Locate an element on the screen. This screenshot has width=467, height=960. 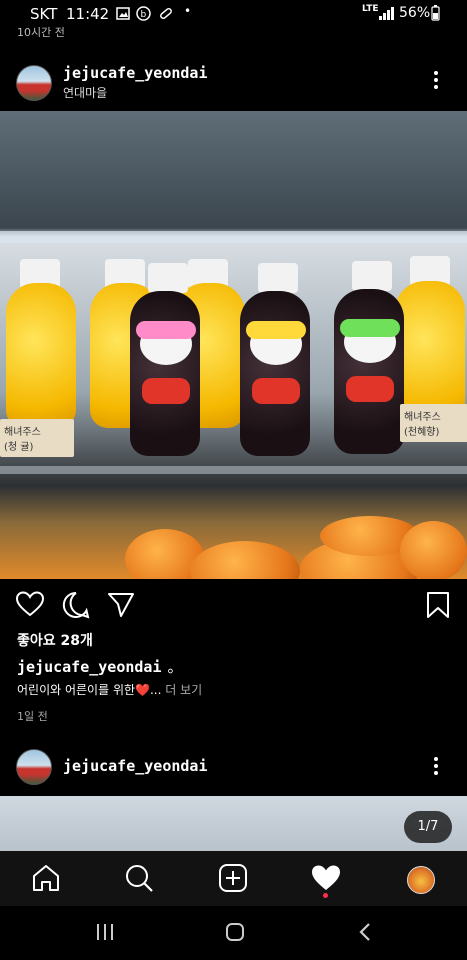
bookmark-icon is located at coordinates (438, 605).